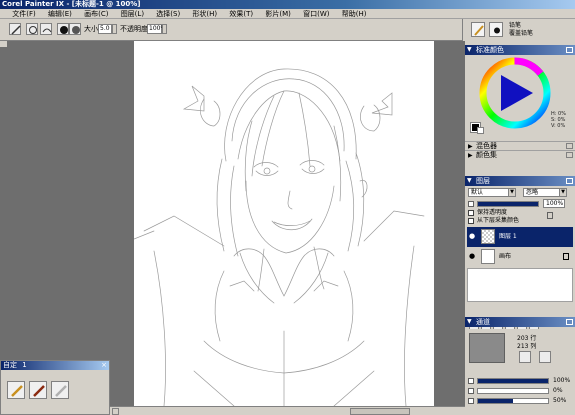  Describe the element at coordinates (278, 14) in the screenshot. I see `menu-movie: 影片(M)` at that location.